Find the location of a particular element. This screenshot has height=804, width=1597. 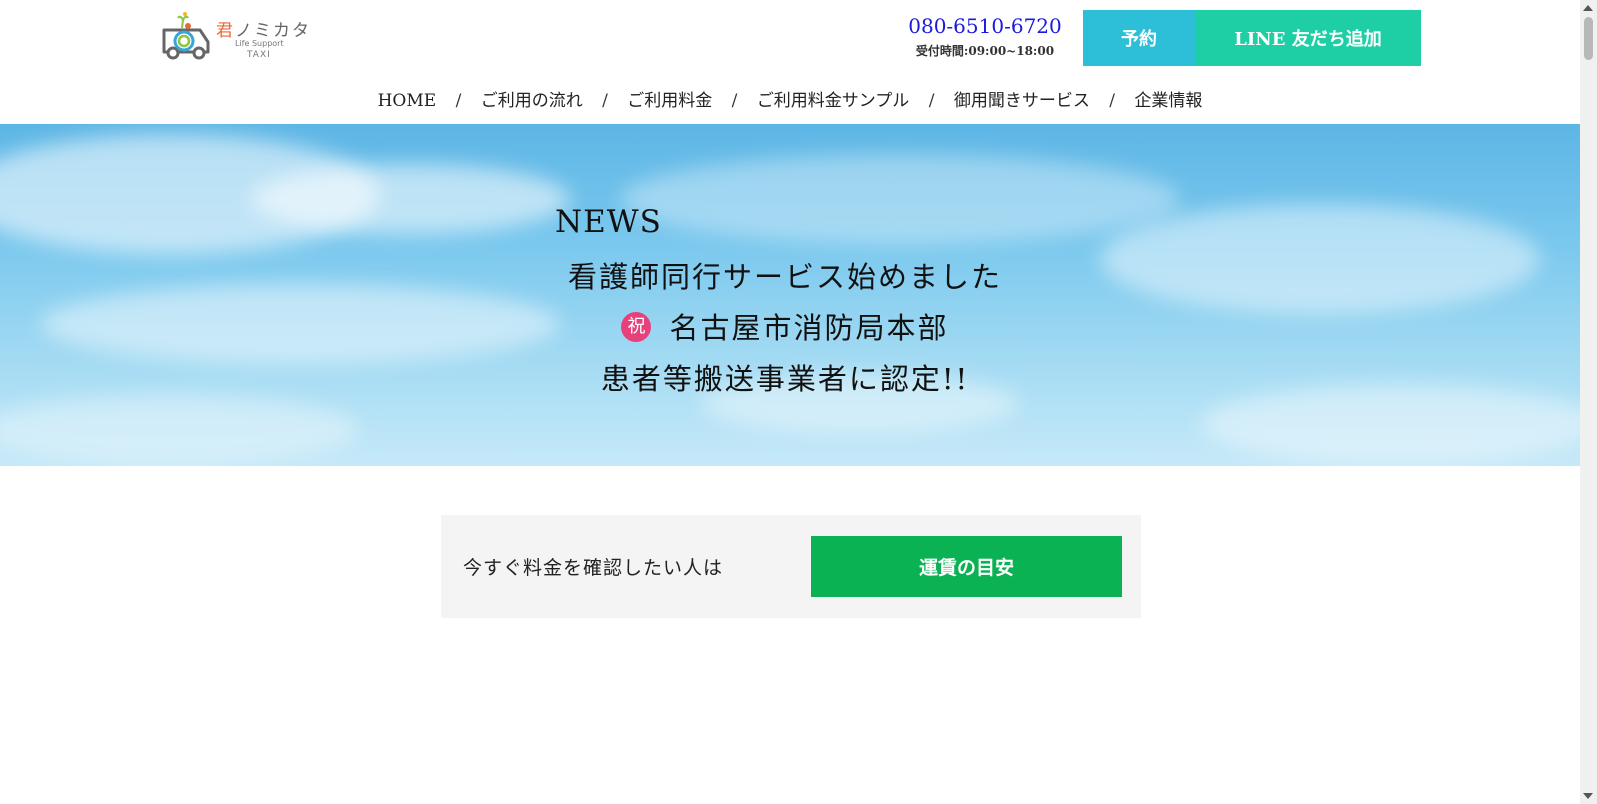

nav-item-fee-samples: ご利用料金サンプル is located at coordinates (833, 101).